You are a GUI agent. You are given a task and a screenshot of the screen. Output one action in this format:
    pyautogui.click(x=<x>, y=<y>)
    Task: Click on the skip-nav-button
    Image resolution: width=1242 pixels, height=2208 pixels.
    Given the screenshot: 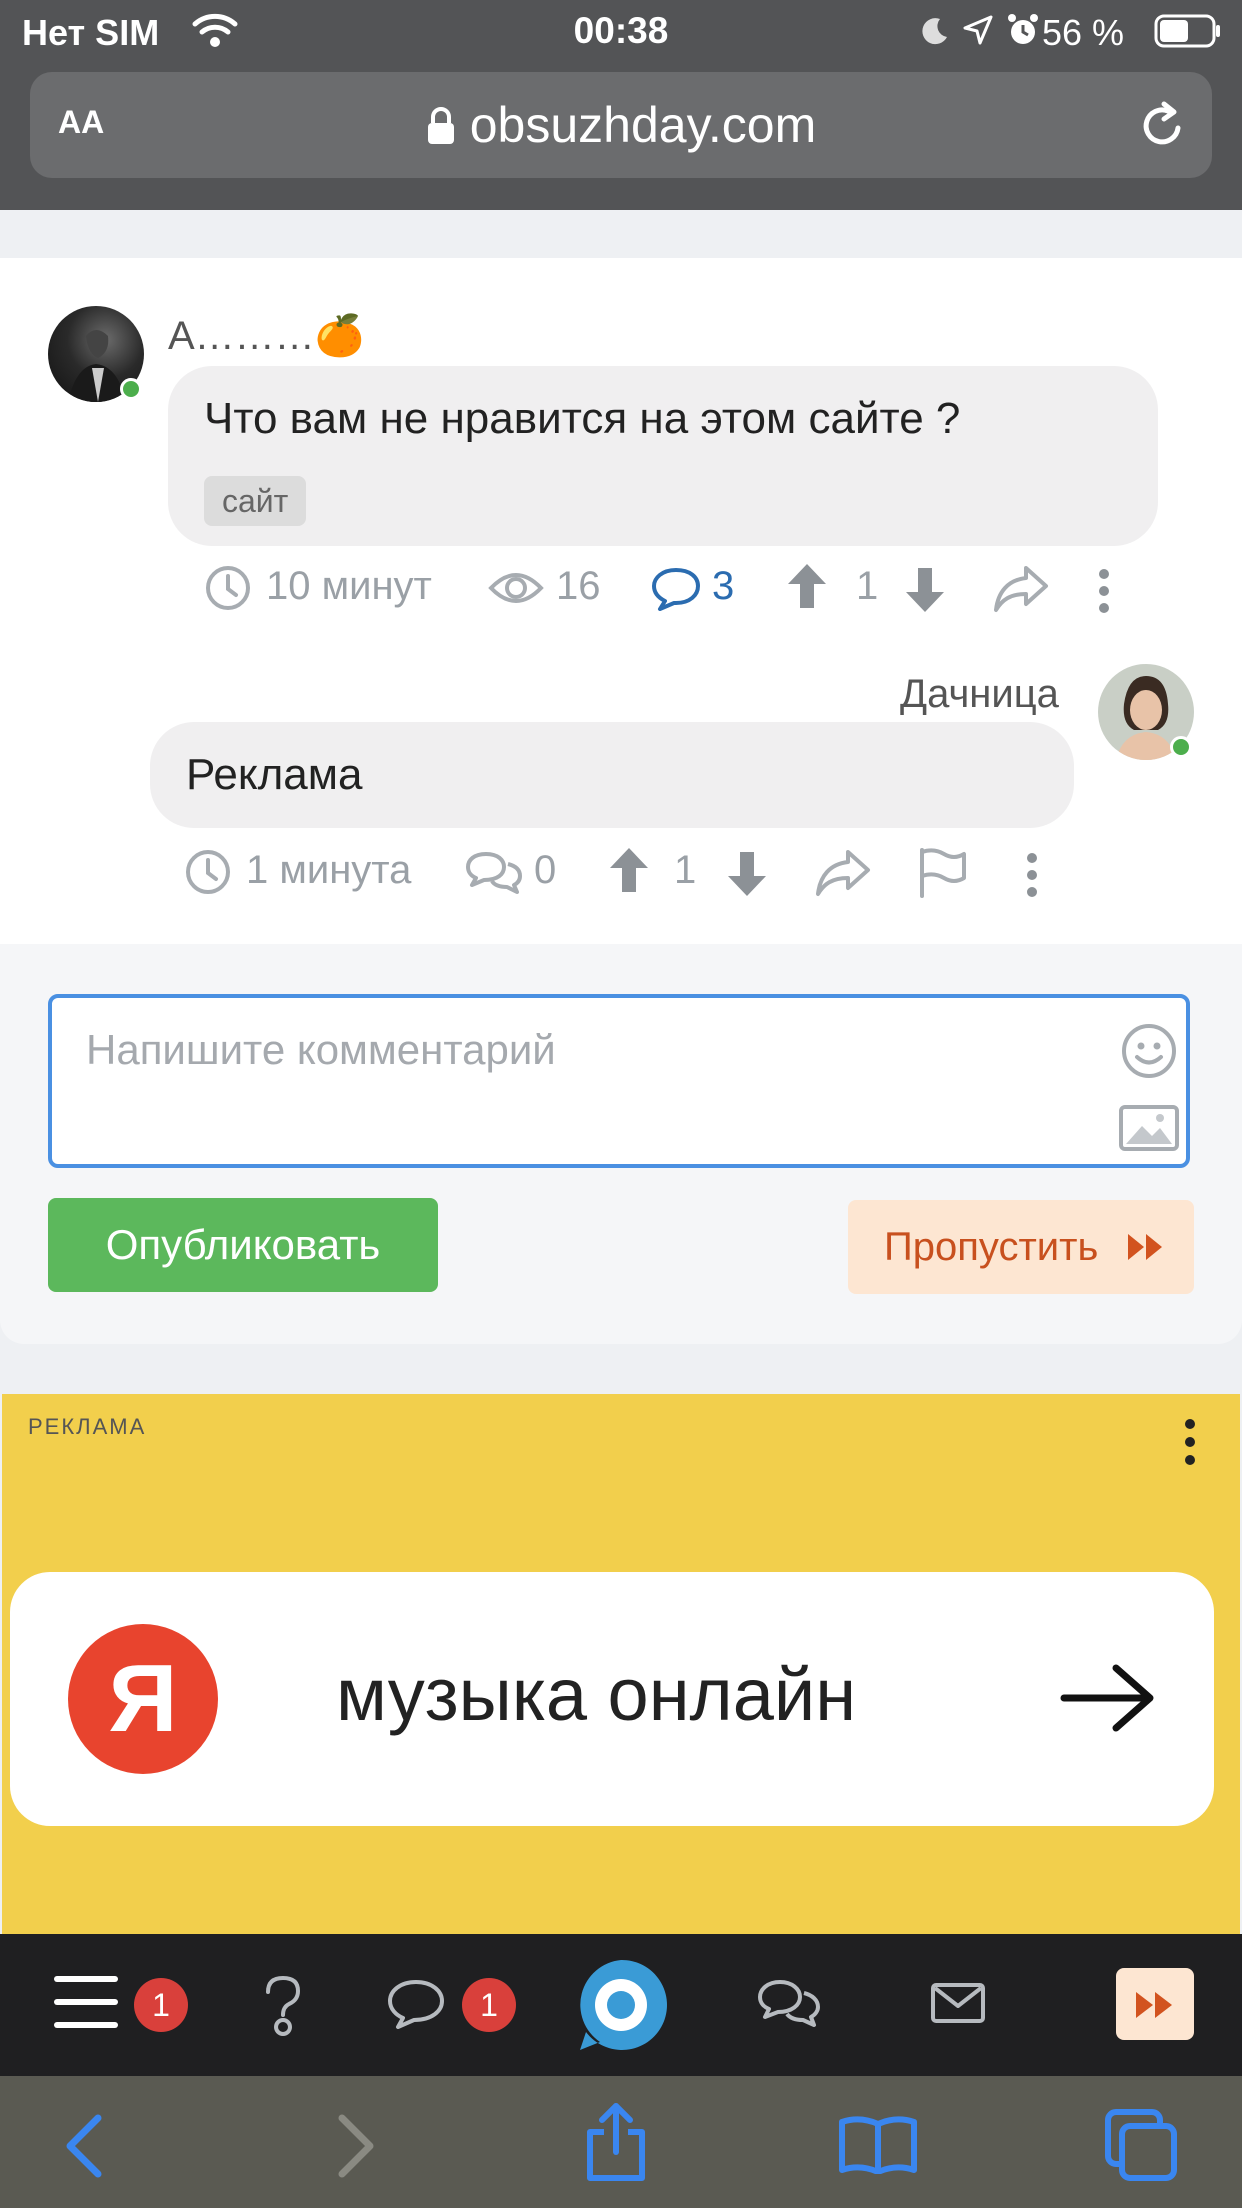 What is the action you would take?
    pyautogui.click(x=1155, y=2004)
    